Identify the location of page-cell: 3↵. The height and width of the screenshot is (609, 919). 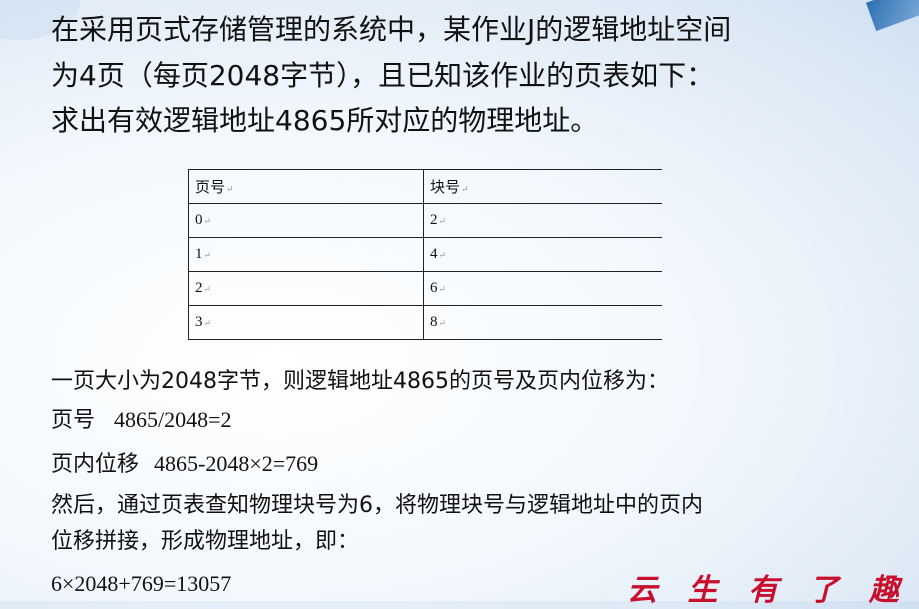
(306, 322).